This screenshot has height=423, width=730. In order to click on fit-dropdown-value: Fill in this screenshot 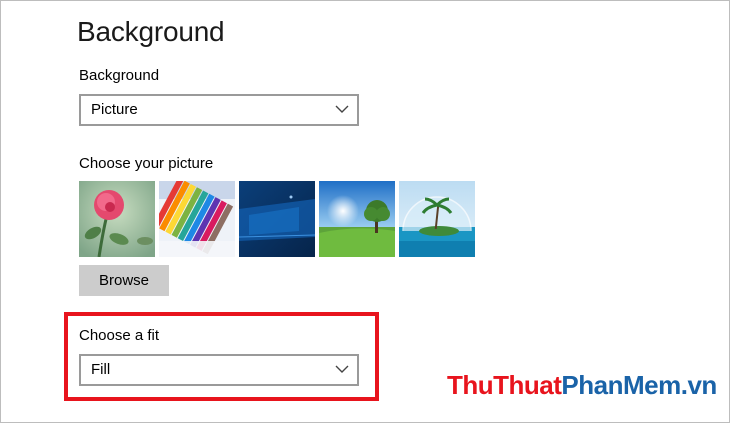, I will do `click(101, 369)`.